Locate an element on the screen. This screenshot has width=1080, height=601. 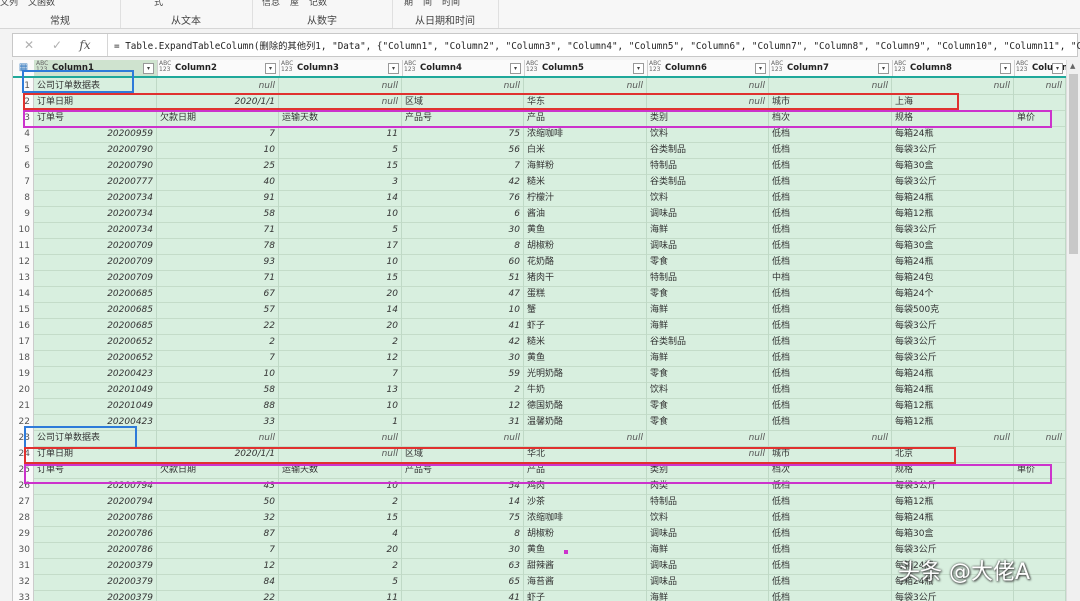
table-row: 11 20200709 78 17 8 胡椒粉 调味品 低档 每箱30盒 is located at coordinates (540, 246).